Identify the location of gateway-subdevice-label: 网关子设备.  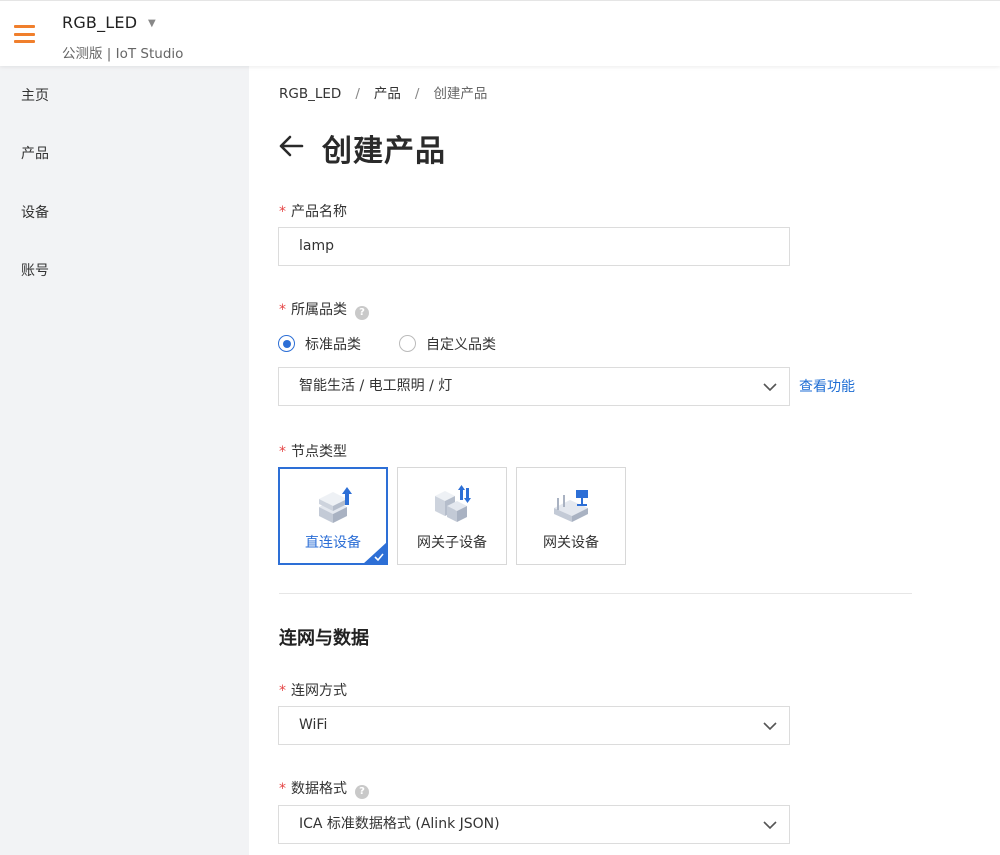
(452, 543).